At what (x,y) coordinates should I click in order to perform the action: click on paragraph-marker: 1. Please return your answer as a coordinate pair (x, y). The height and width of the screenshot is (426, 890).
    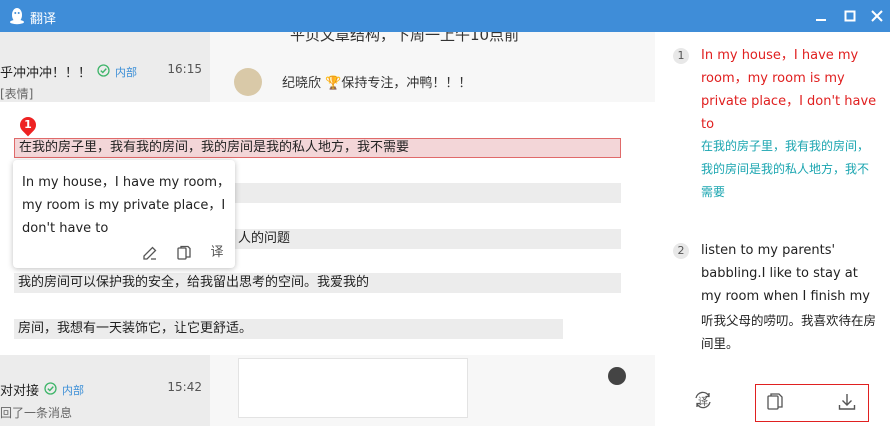
    Looking at the image, I should click on (28, 125).